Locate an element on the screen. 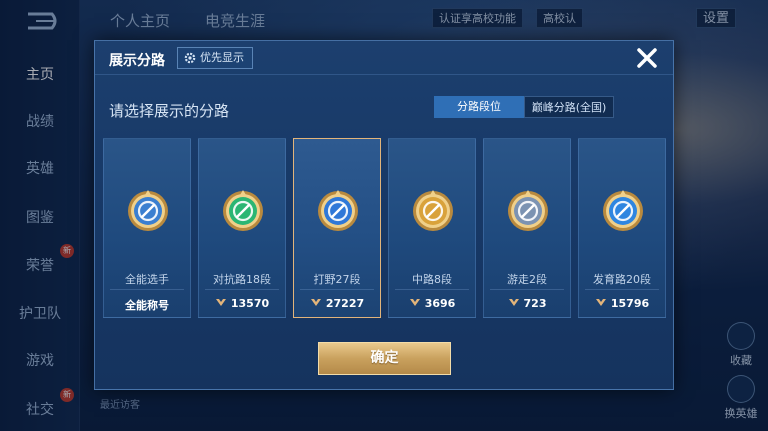 This screenshot has width=768, height=431. lane-card: 全能选手 全能称号 is located at coordinates (147, 228).